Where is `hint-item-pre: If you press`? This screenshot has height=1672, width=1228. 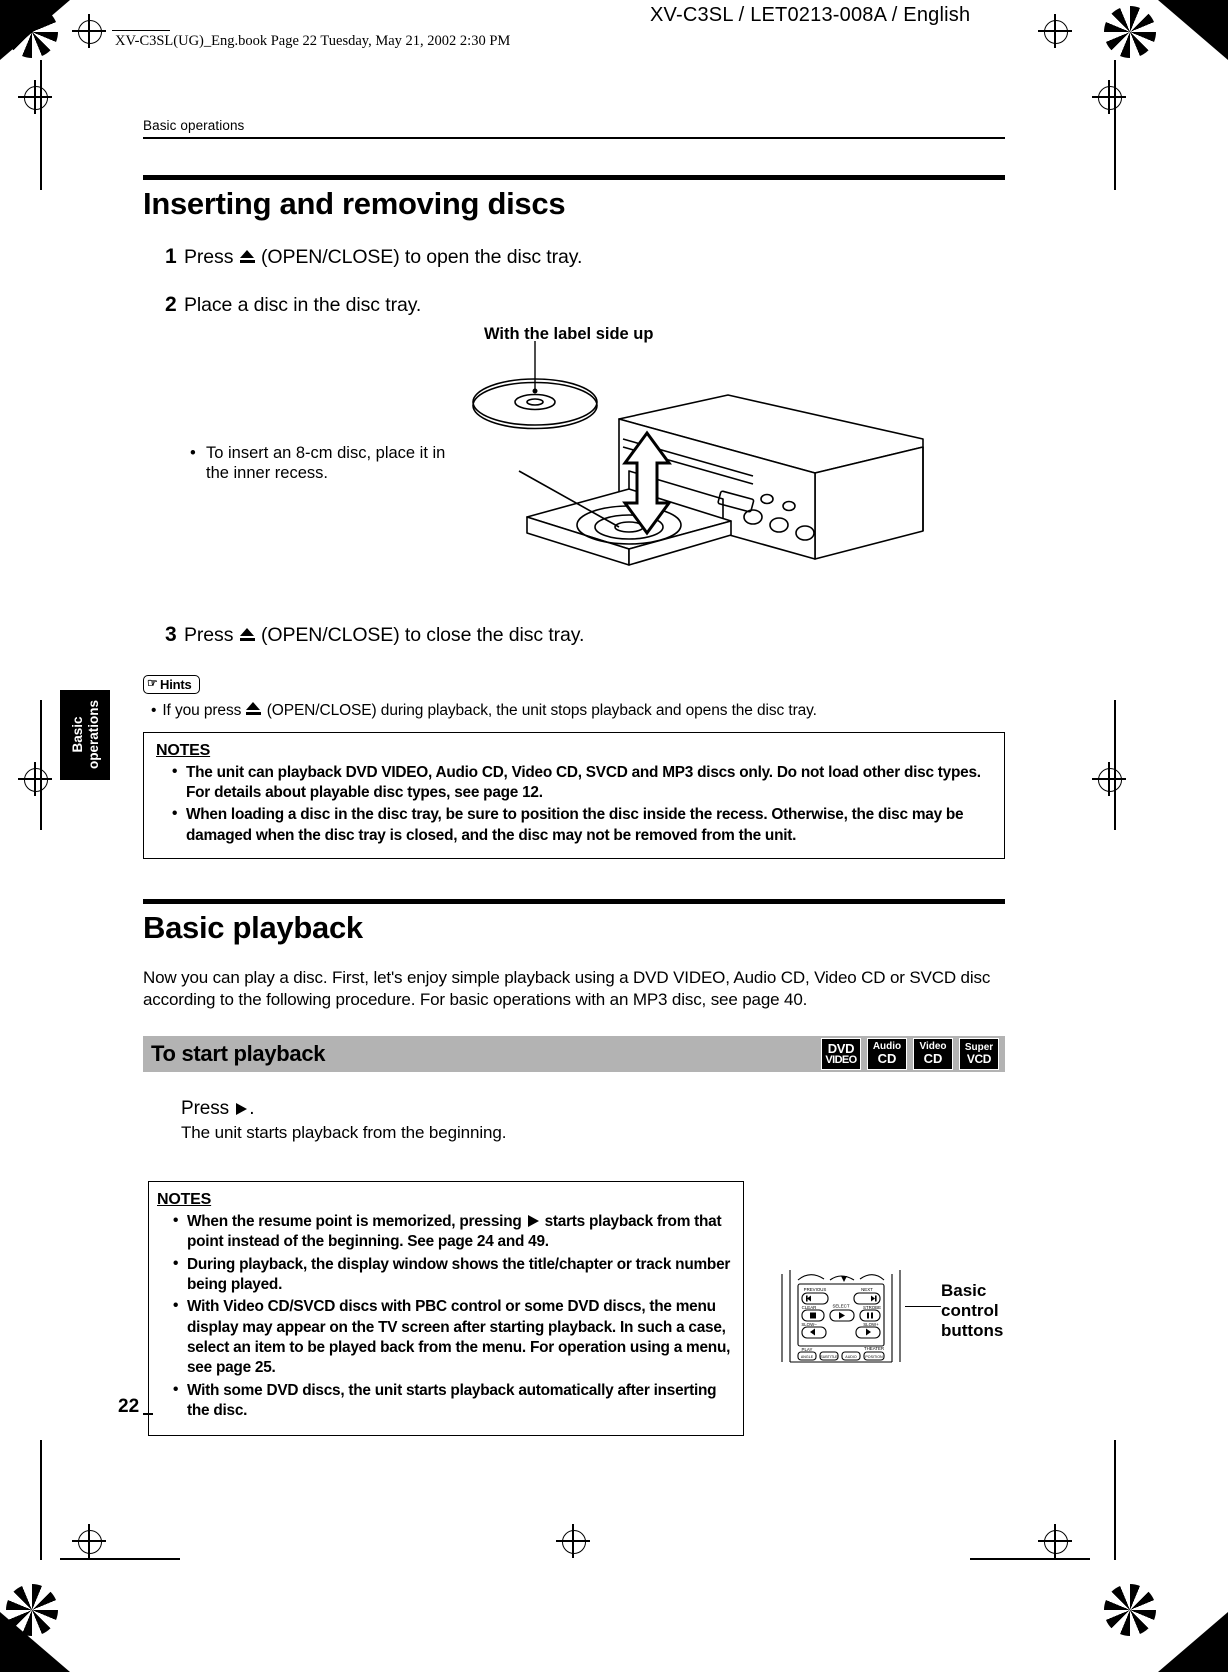 hint-item-pre: If you press is located at coordinates (202, 710).